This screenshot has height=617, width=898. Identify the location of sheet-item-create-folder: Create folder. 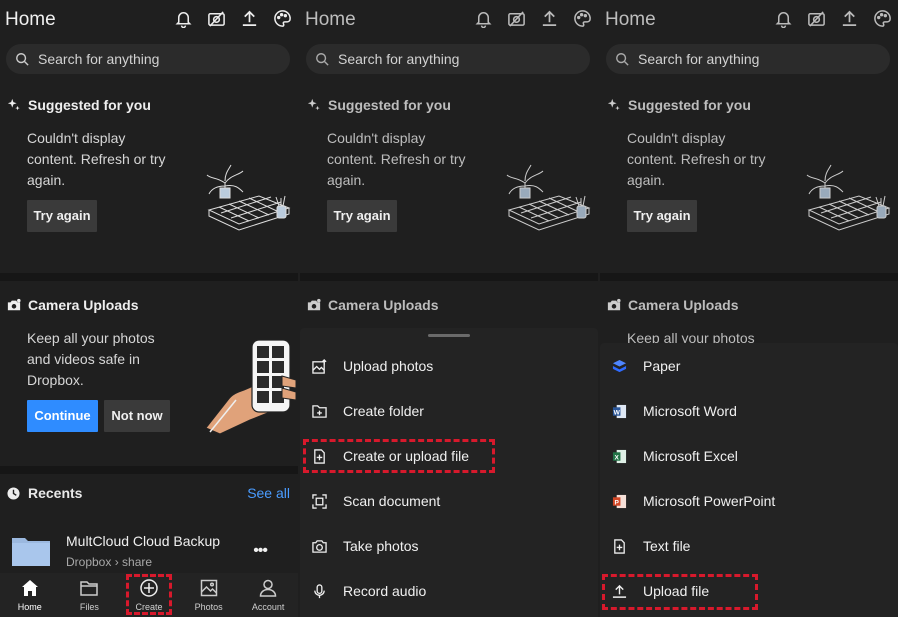
(449, 411).